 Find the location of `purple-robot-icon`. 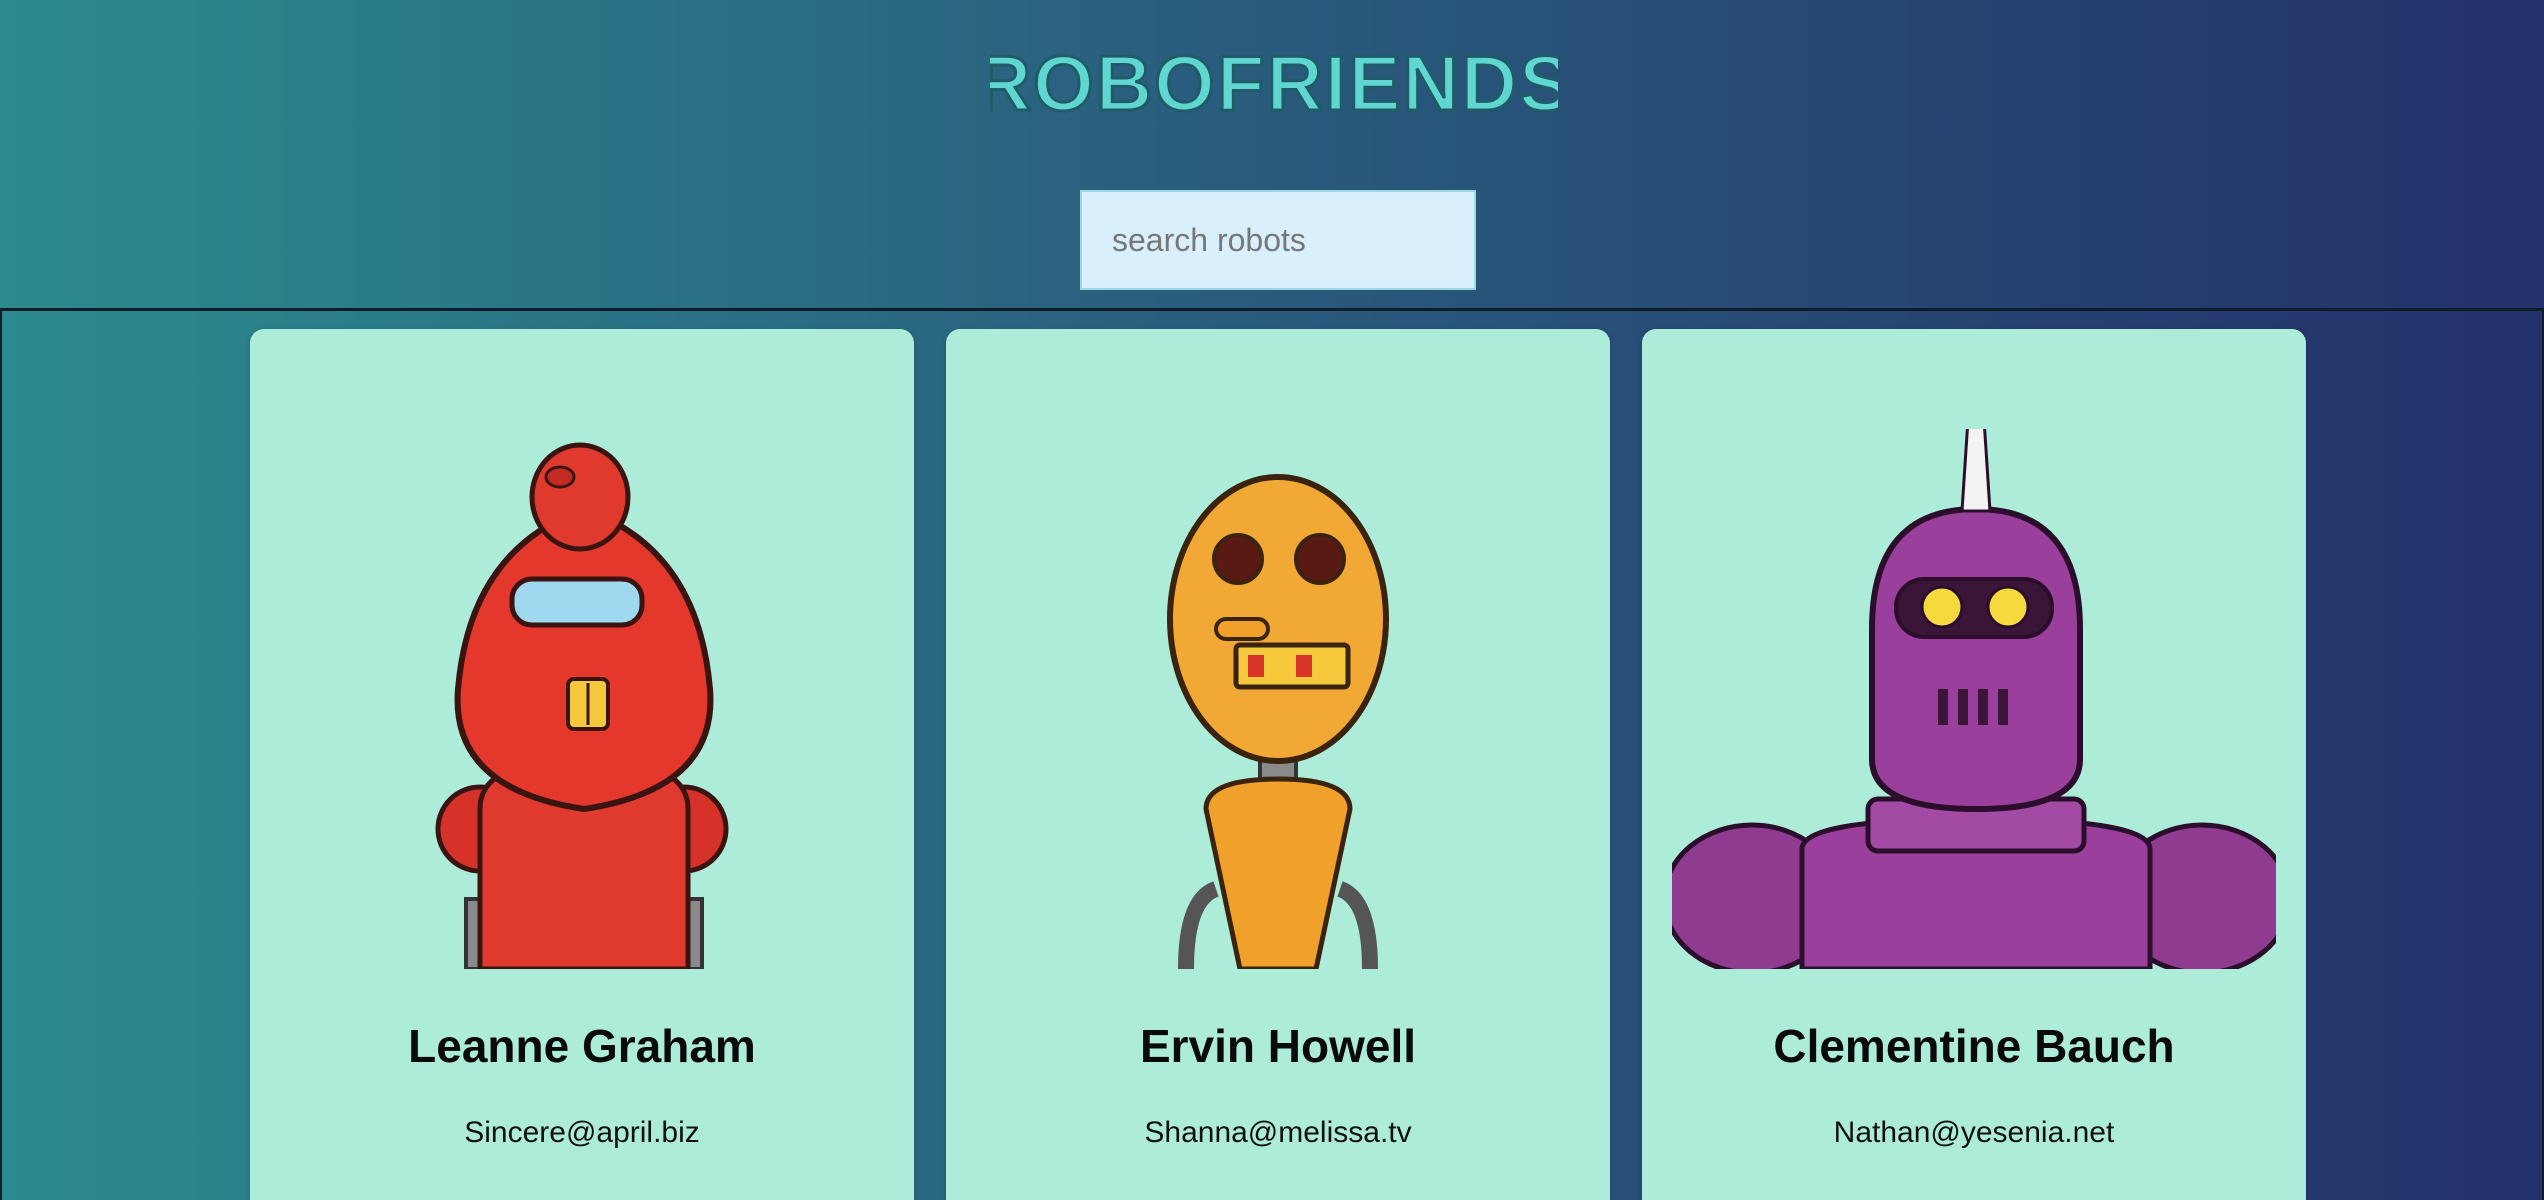

purple-robot-icon is located at coordinates (1974, 699).